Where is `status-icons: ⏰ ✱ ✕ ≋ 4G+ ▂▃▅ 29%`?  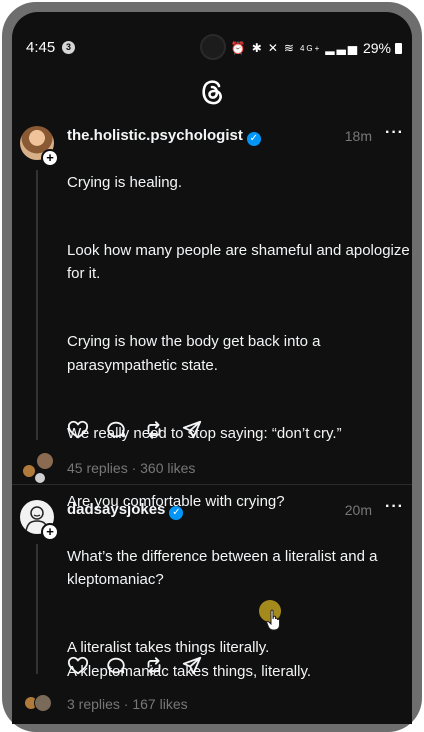 status-icons: ⏰ ✱ ✕ ≋ 4G+ ▂▃▅ 29% is located at coordinates (316, 48).